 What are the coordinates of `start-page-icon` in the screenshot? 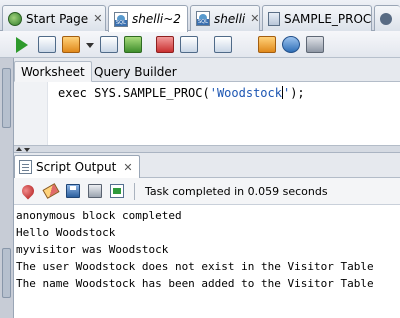 It's located at (15, 18).